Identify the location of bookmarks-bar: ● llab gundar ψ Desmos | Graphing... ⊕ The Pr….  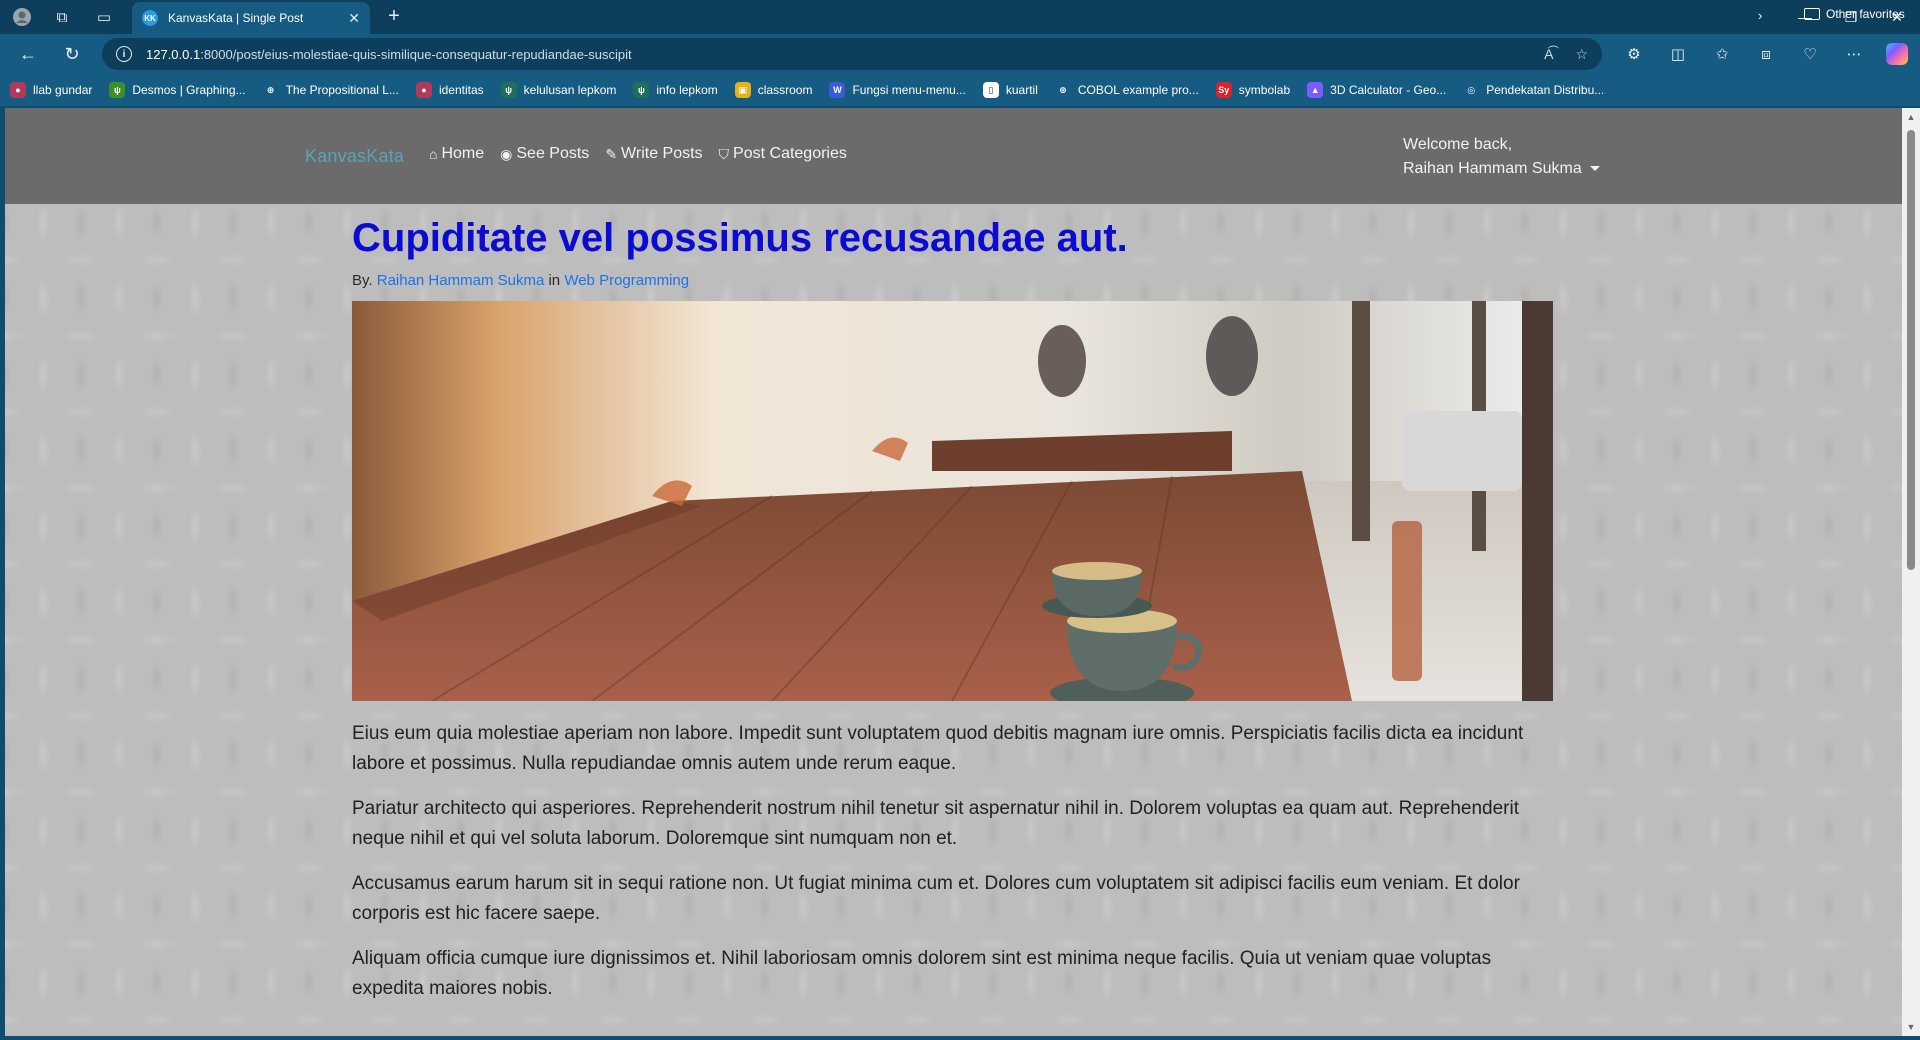
(960, 90).